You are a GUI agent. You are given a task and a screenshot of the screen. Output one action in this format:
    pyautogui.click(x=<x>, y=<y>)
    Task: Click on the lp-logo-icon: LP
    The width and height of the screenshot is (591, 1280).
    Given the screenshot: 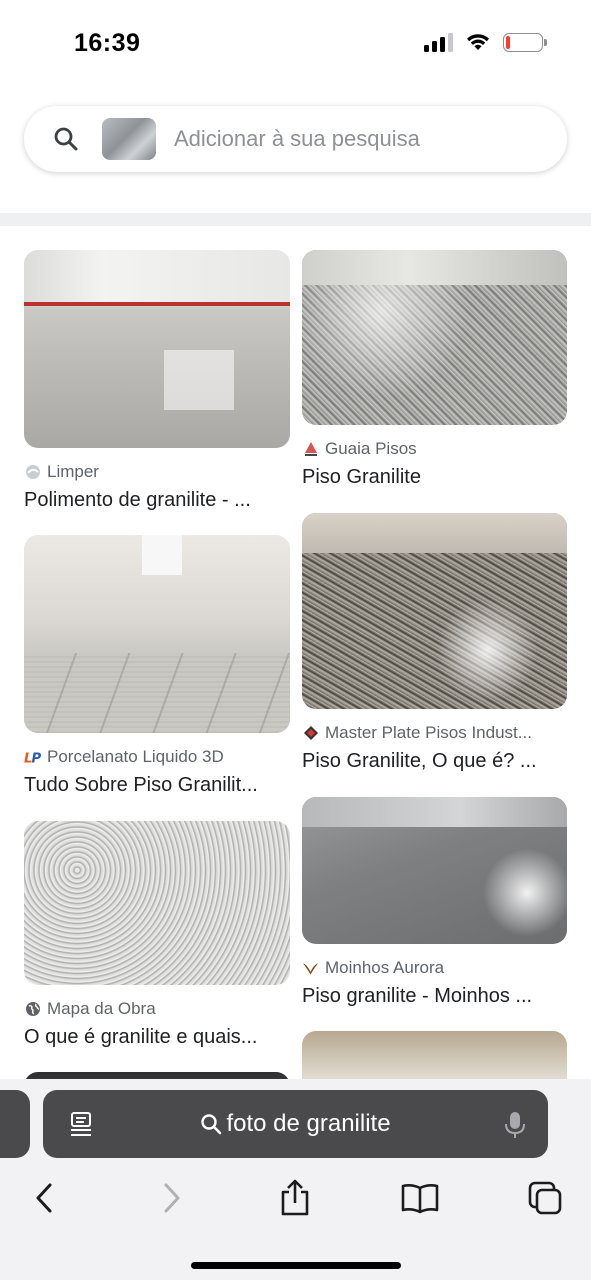 What is the action you would take?
    pyautogui.click(x=32, y=757)
    